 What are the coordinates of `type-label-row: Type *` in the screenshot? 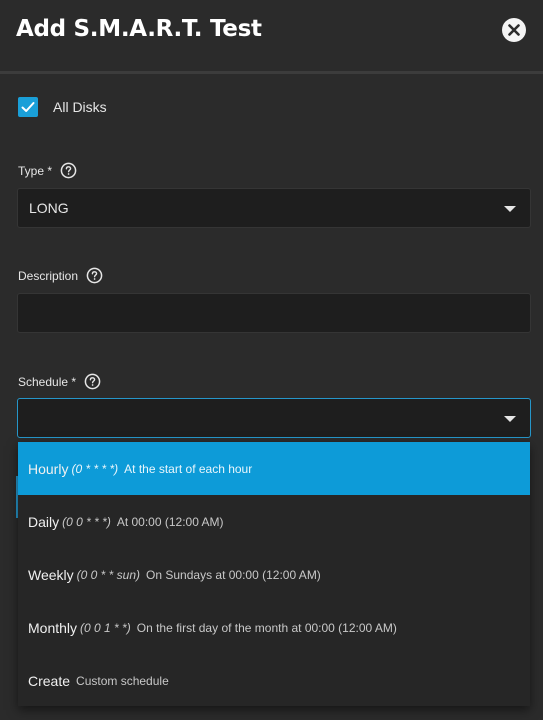 It's located at (47, 170).